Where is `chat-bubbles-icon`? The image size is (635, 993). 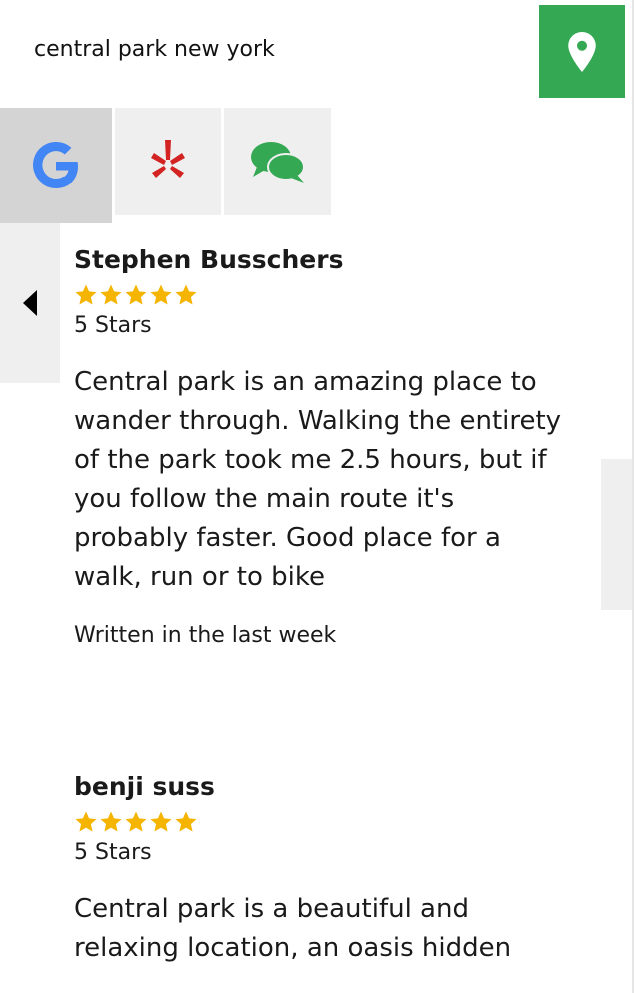
chat-bubbles-icon is located at coordinates (277, 162).